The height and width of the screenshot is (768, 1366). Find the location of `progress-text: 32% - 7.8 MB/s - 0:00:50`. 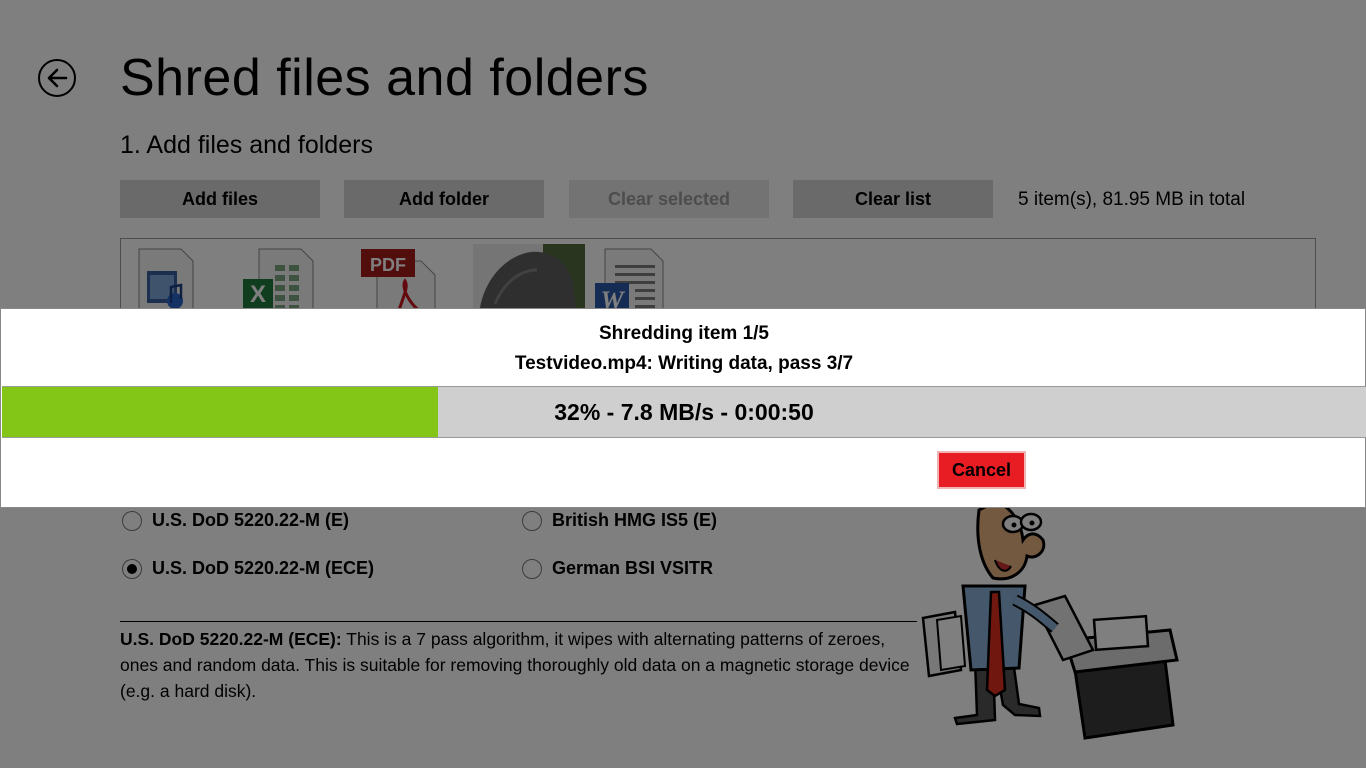

progress-text: 32% - 7.8 MB/s - 0:00:50 is located at coordinates (684, 411).